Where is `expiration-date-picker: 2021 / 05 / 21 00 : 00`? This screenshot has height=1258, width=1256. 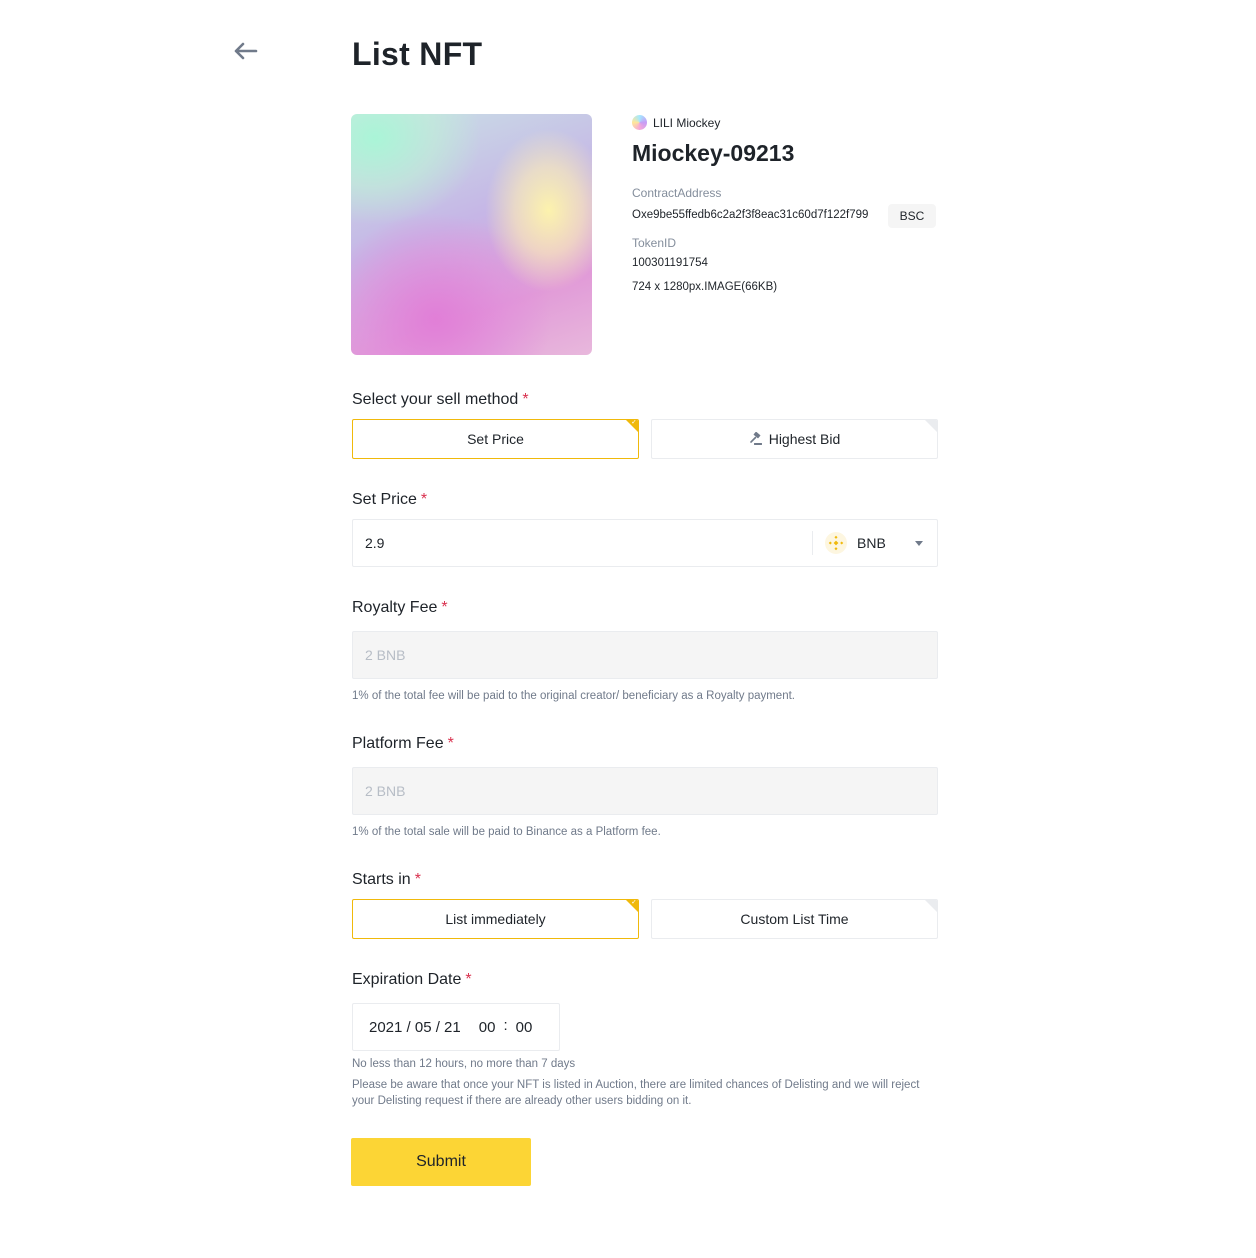
expiration-date-picker: 2021 / 05 / 21 00 : 00 is located at coordinates (456, 1027).